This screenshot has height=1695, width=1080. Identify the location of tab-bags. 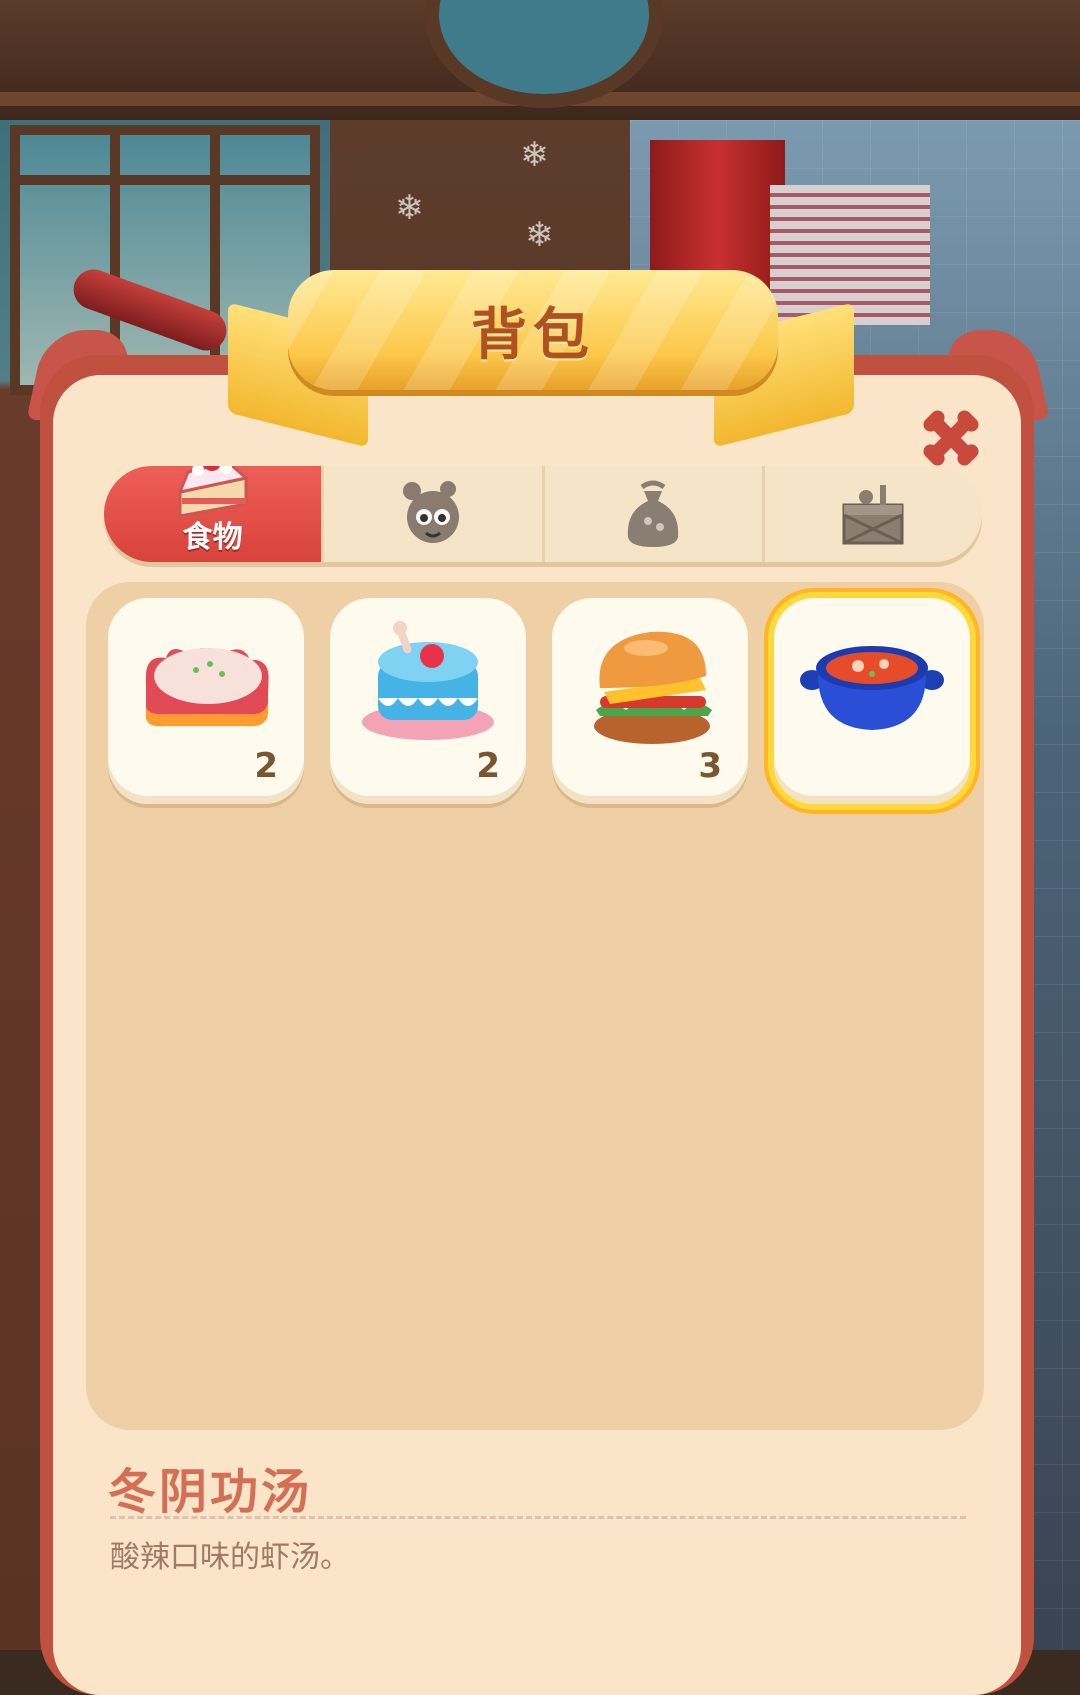
(655, 514).